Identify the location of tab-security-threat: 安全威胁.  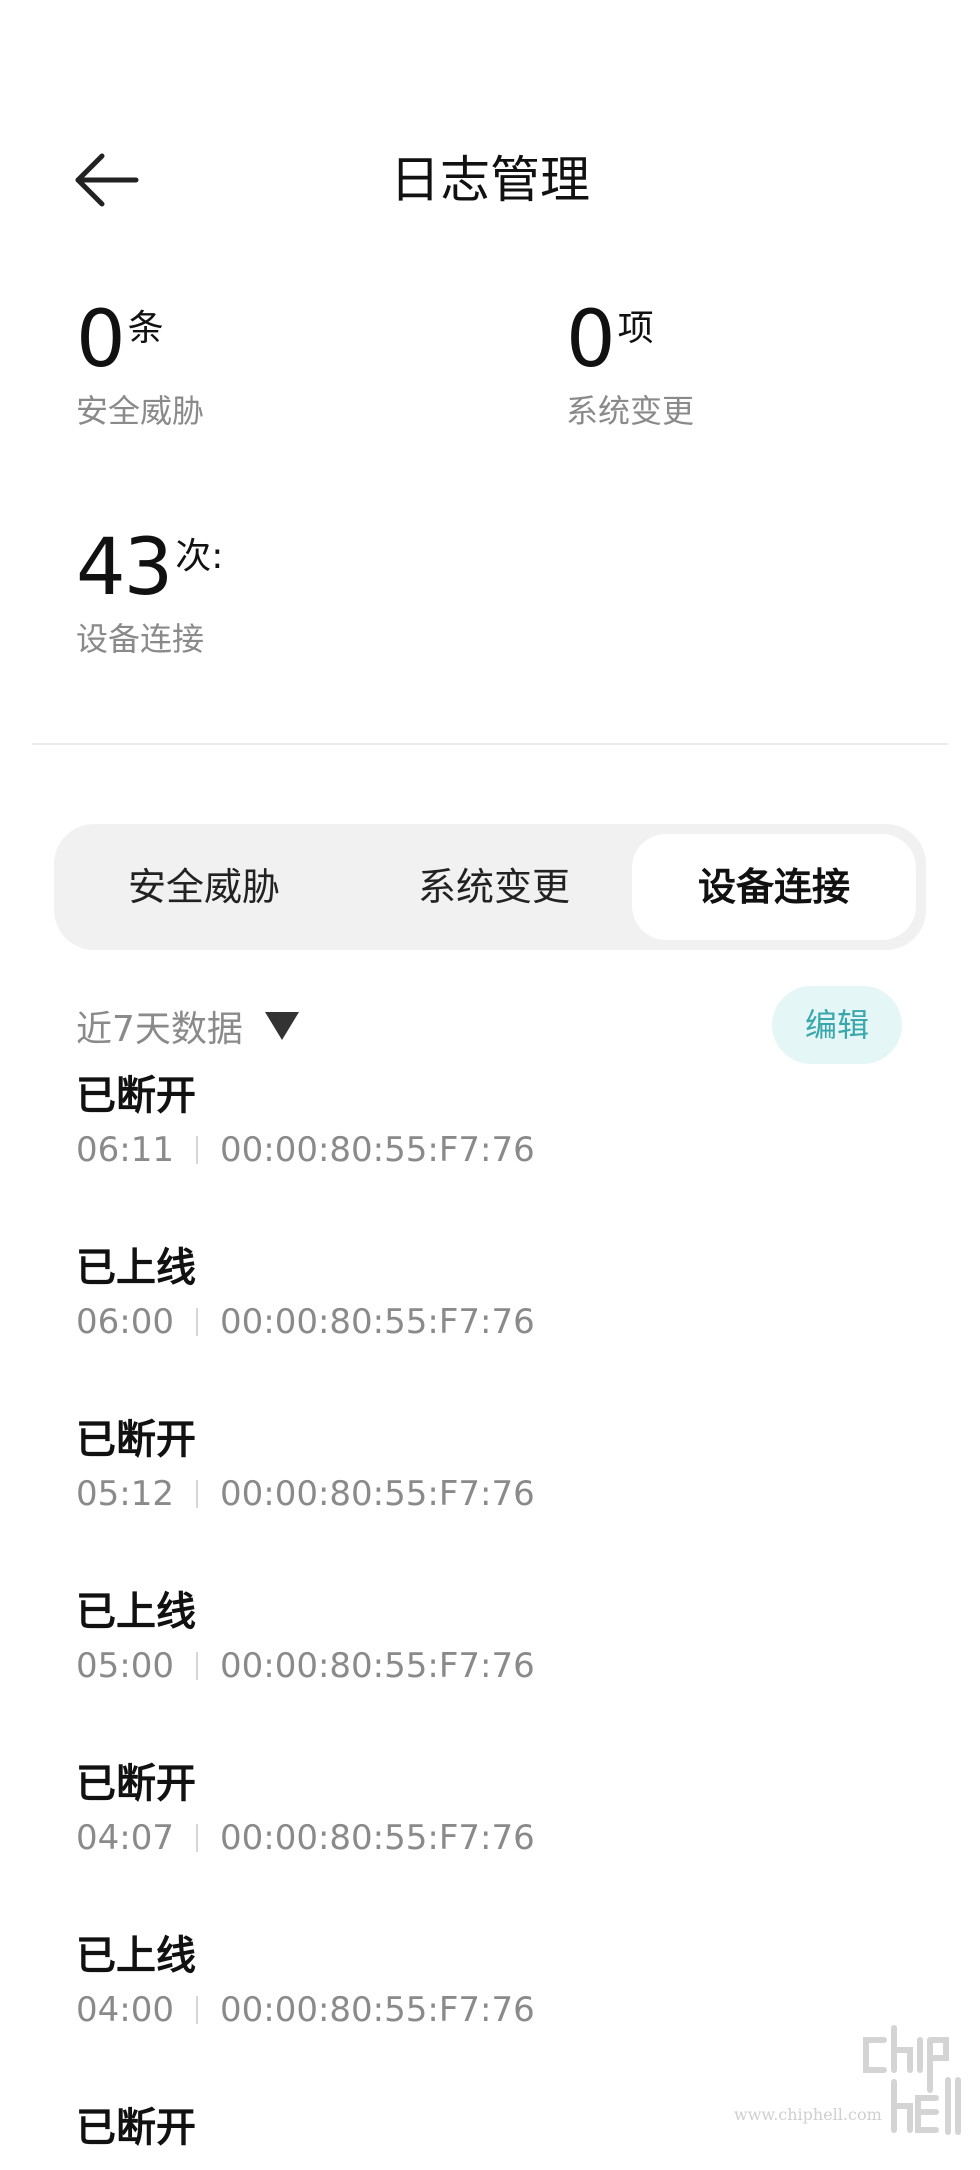
(204, 887).